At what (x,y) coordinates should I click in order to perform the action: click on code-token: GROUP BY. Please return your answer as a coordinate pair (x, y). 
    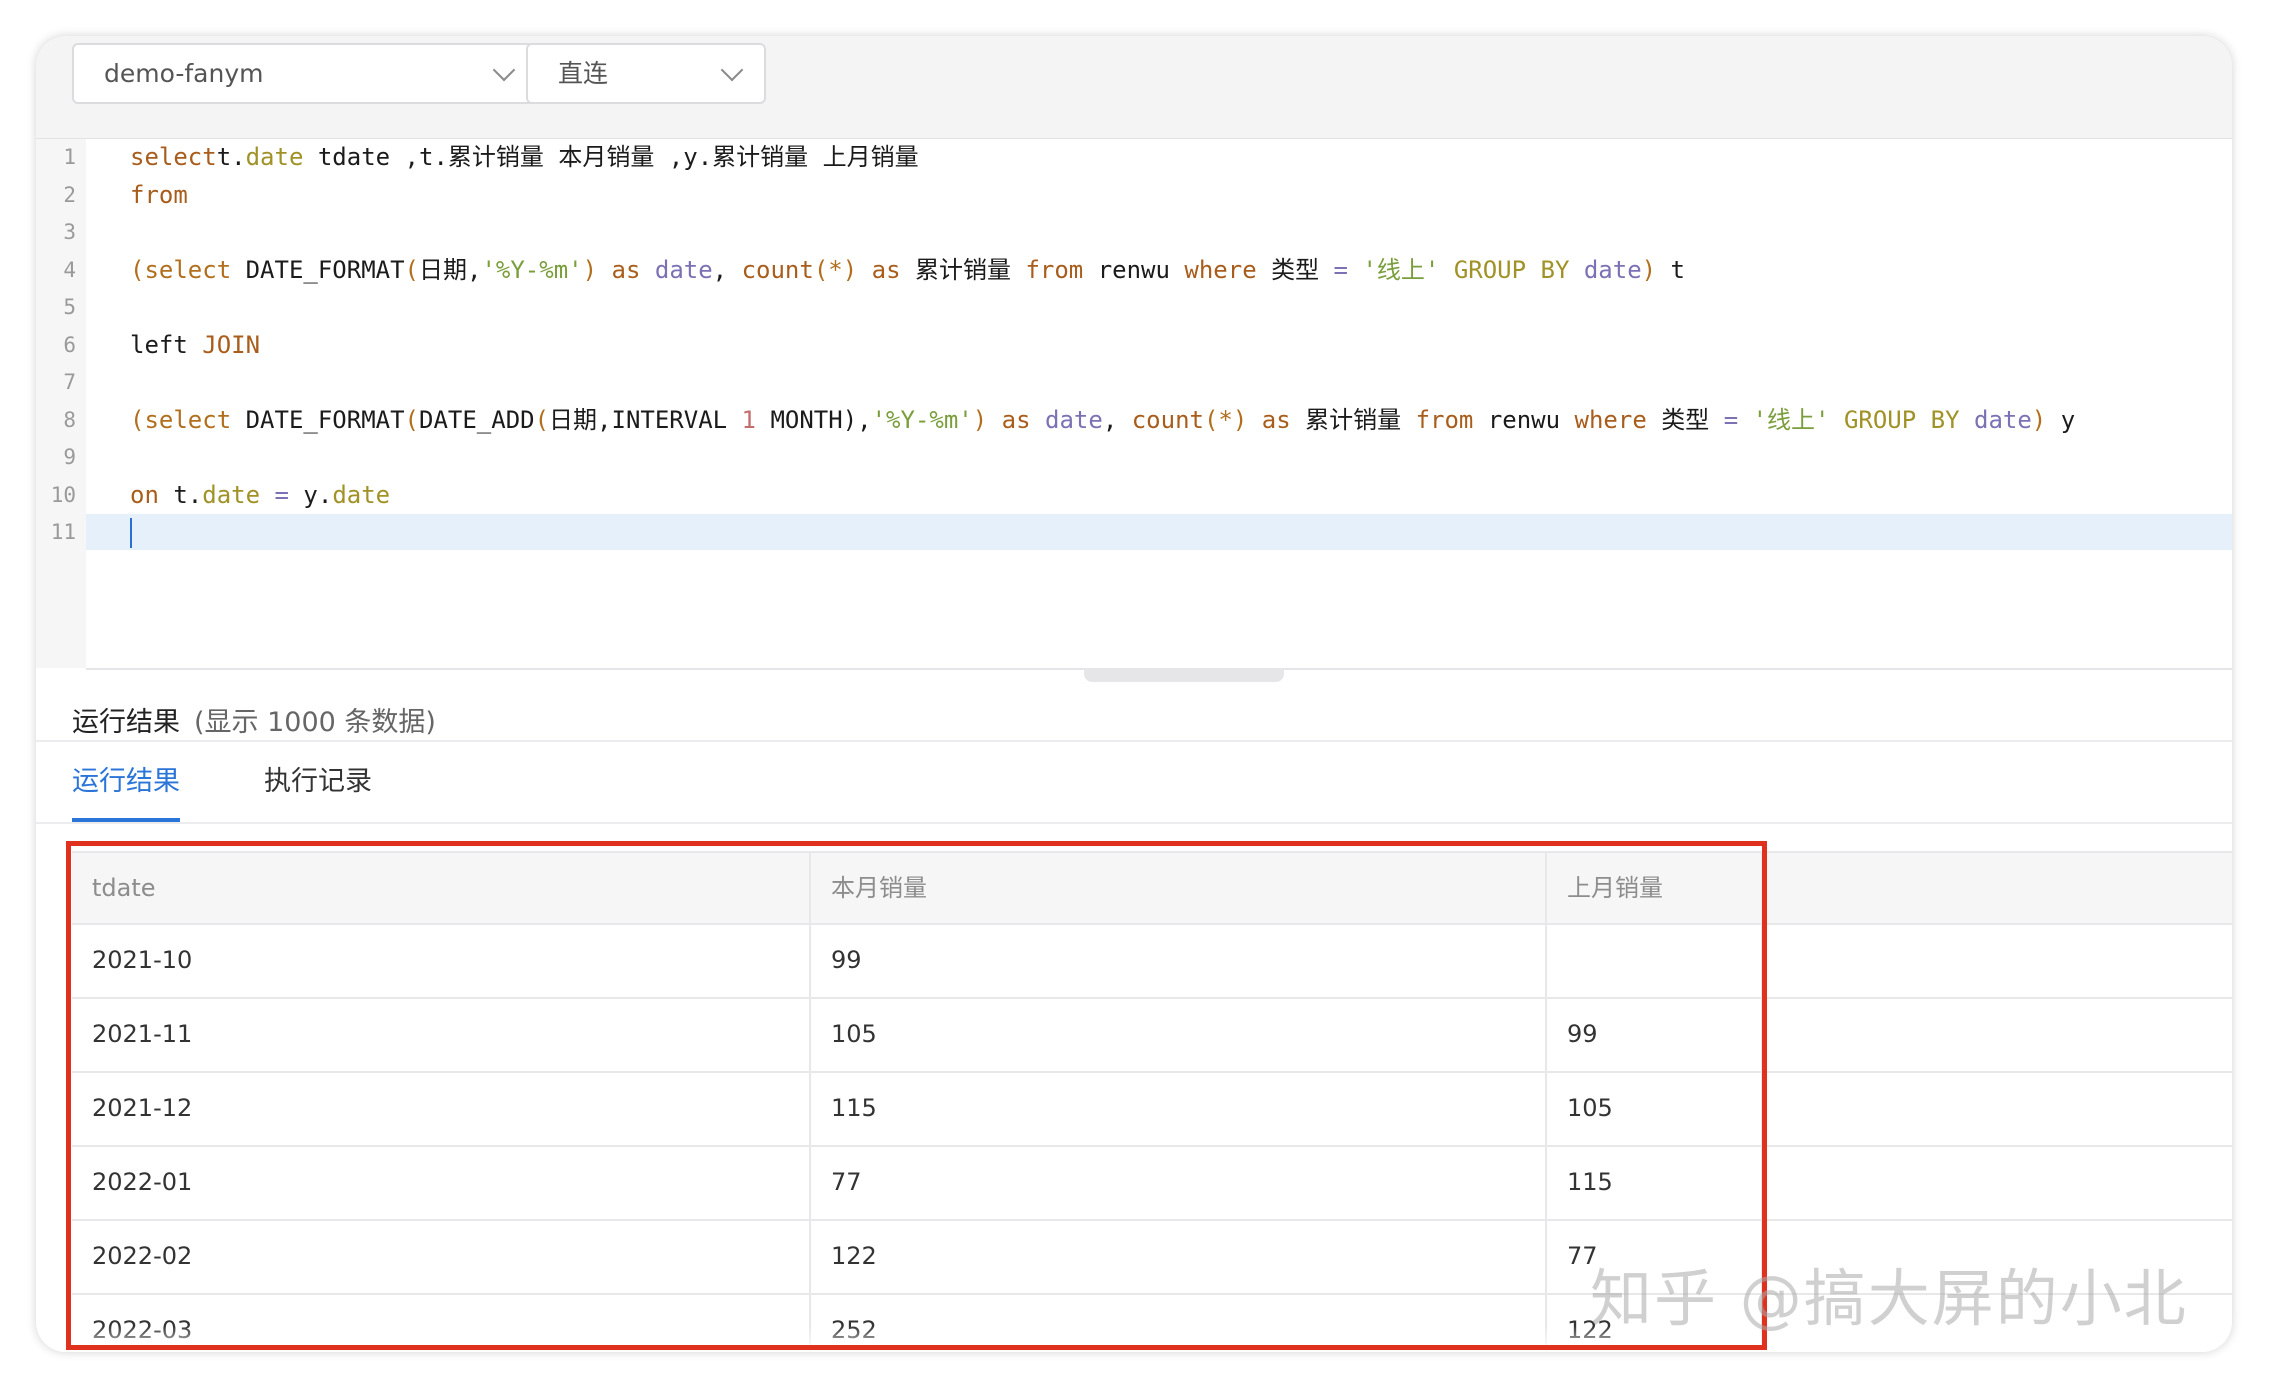
    Looking at the image, I should click on (1518, 269).